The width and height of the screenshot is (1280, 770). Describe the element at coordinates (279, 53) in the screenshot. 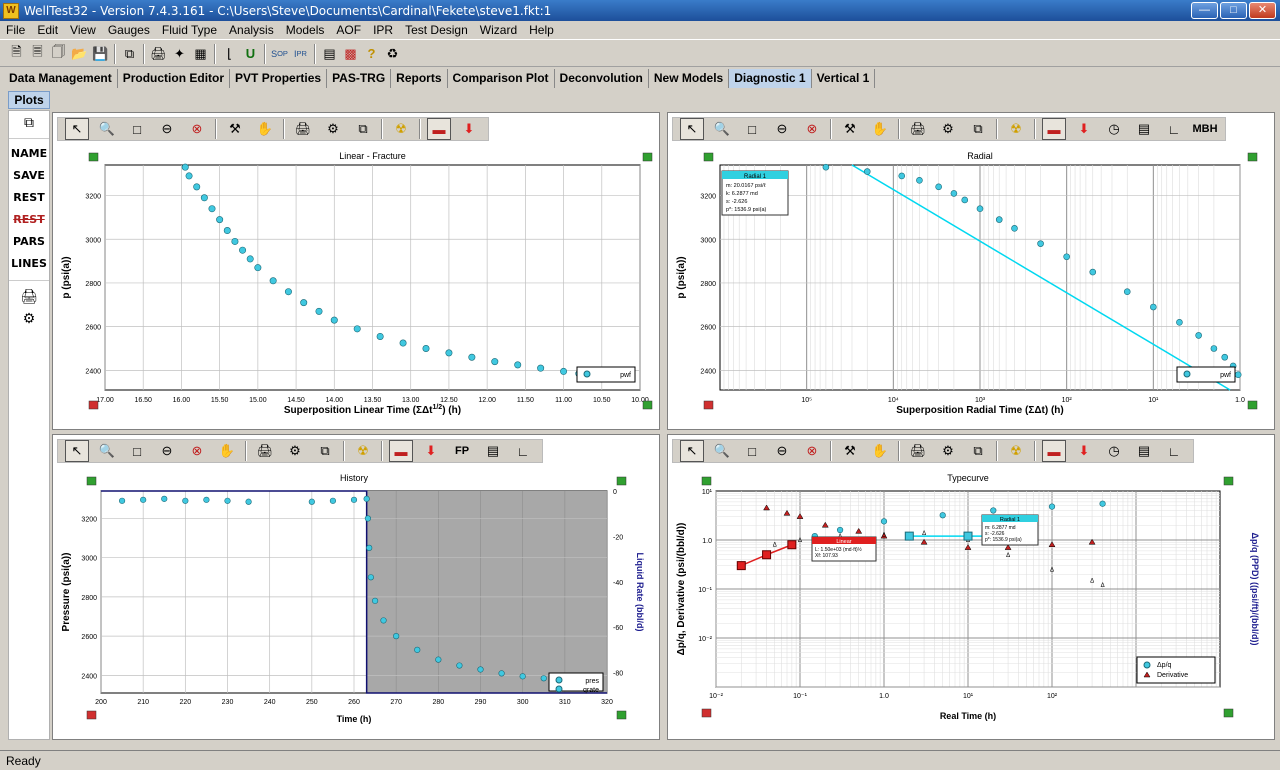

I see `sop-icon: S OP` at that location.